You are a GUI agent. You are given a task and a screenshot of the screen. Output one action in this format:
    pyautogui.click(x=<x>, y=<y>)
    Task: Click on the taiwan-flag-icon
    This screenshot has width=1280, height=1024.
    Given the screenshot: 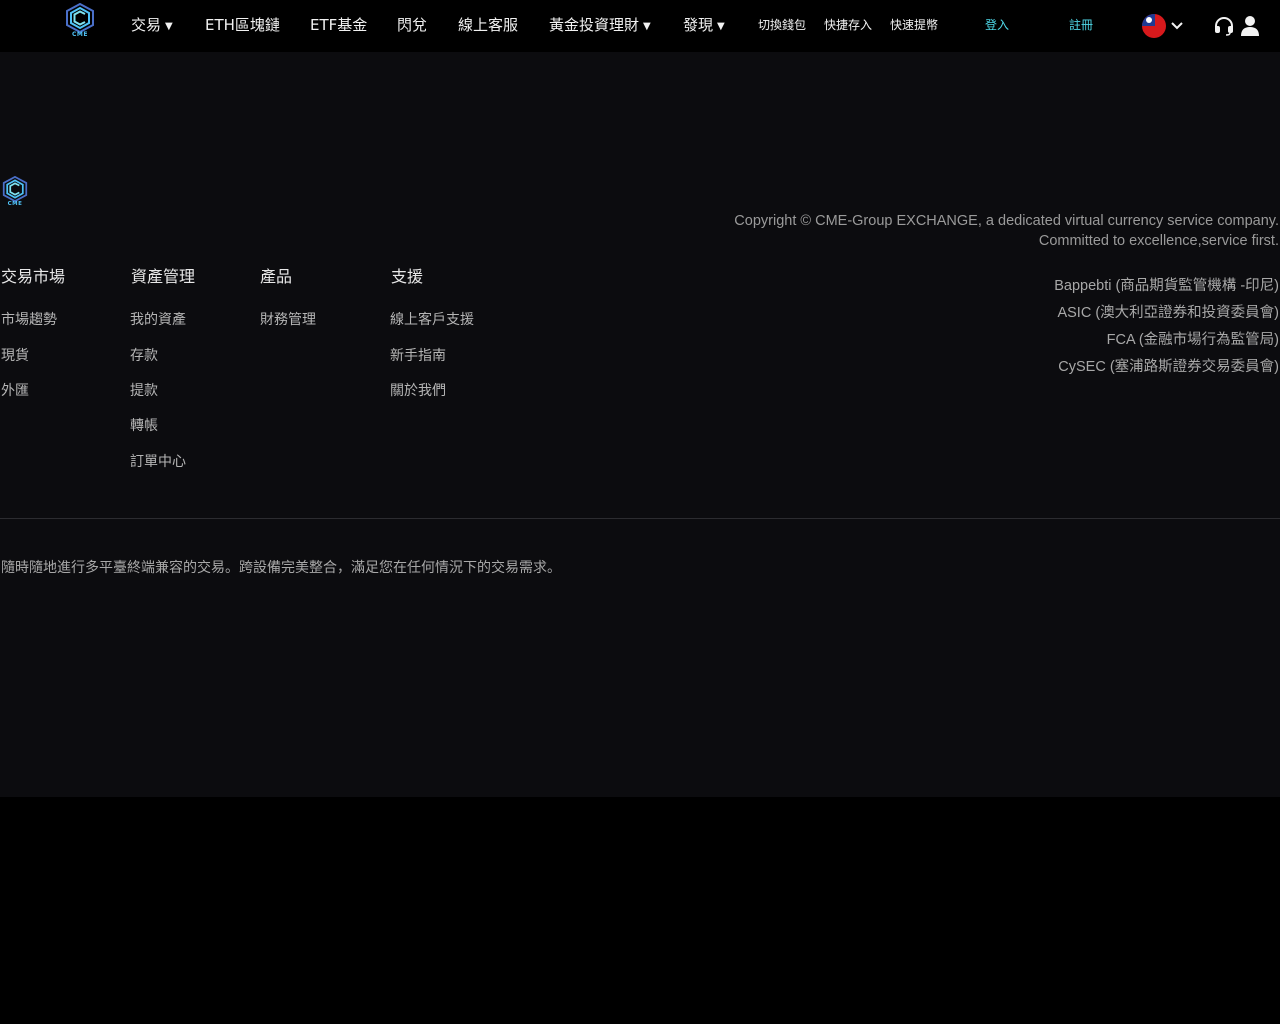 What is the action you would take?
    pyautogui.click(x=1154, y=26)
    